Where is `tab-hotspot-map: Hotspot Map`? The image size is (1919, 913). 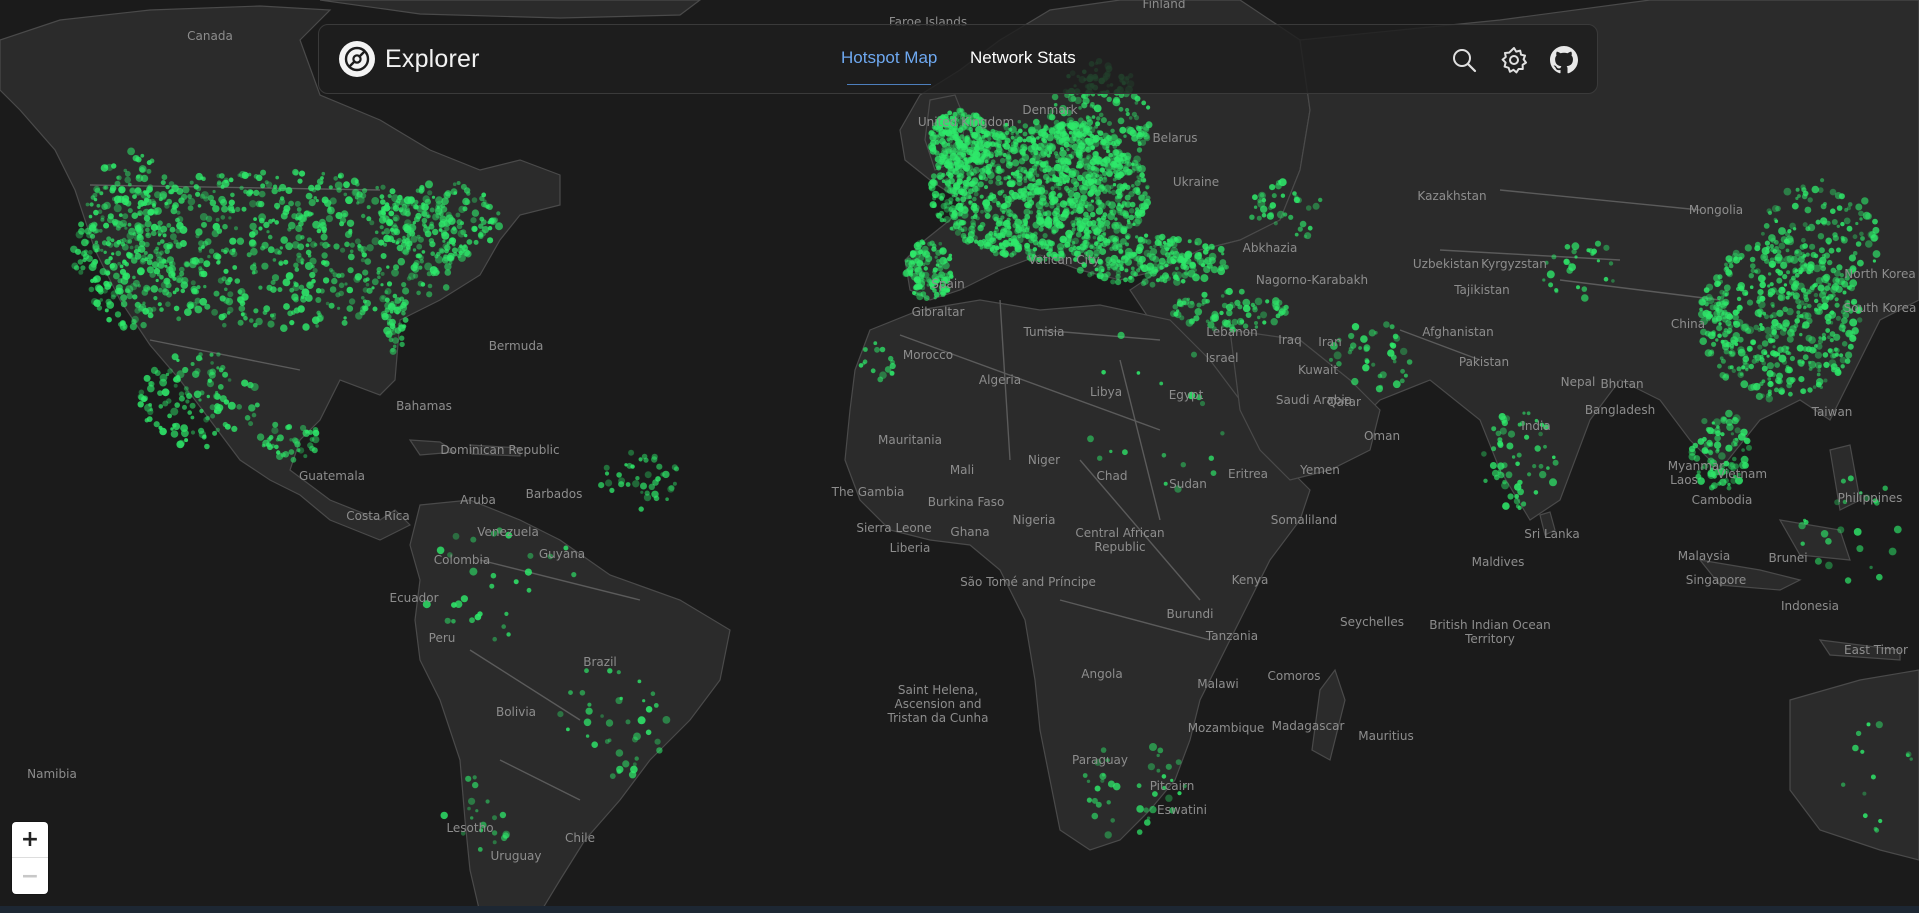
tab-hotspot-map: Hotspot Map is located at coordinates (889, 58).